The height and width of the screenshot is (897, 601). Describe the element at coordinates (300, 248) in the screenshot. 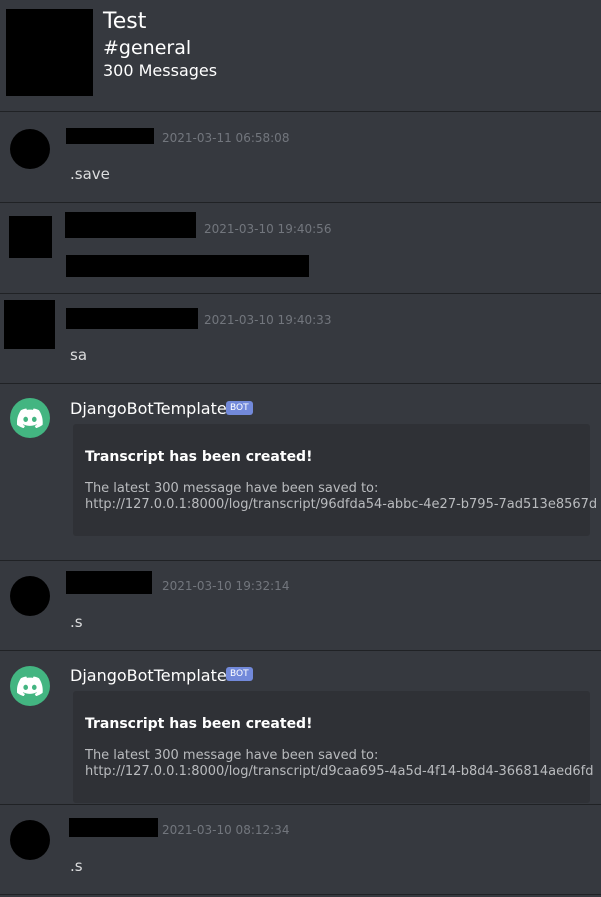

I see `message-item: 2021-03-10 19:40:56` at that location.